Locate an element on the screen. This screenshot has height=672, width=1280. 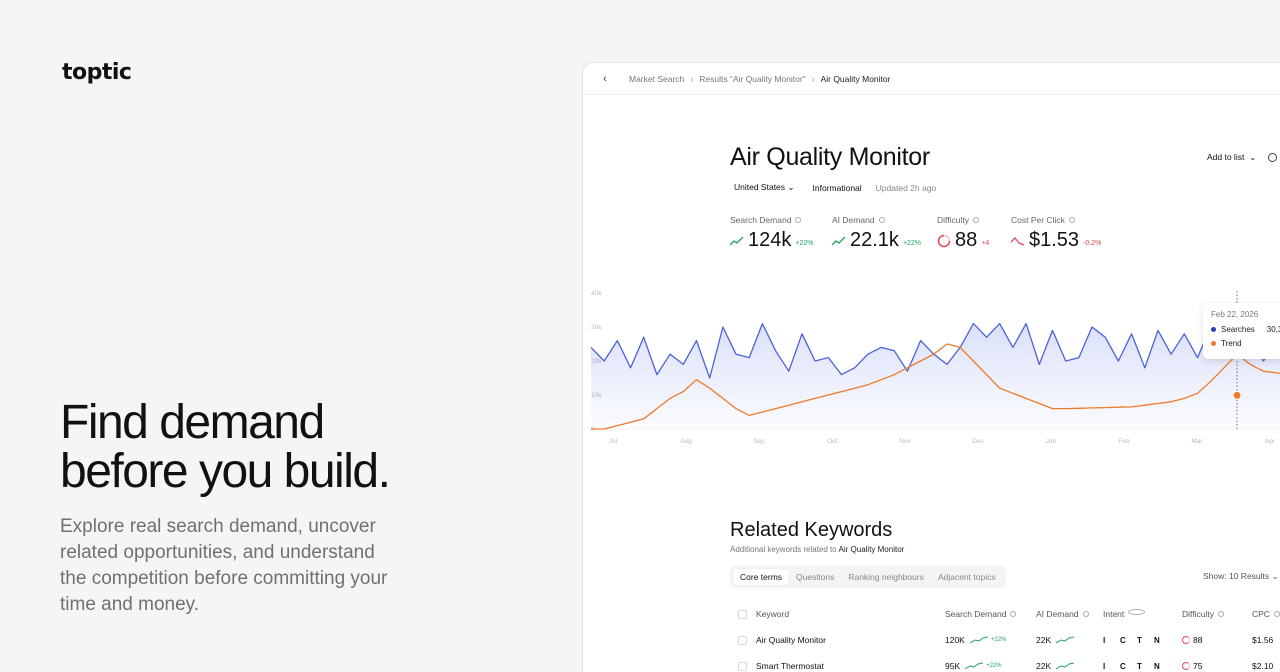
x-tick-label: Jan is located at coordinates (1051, 441).